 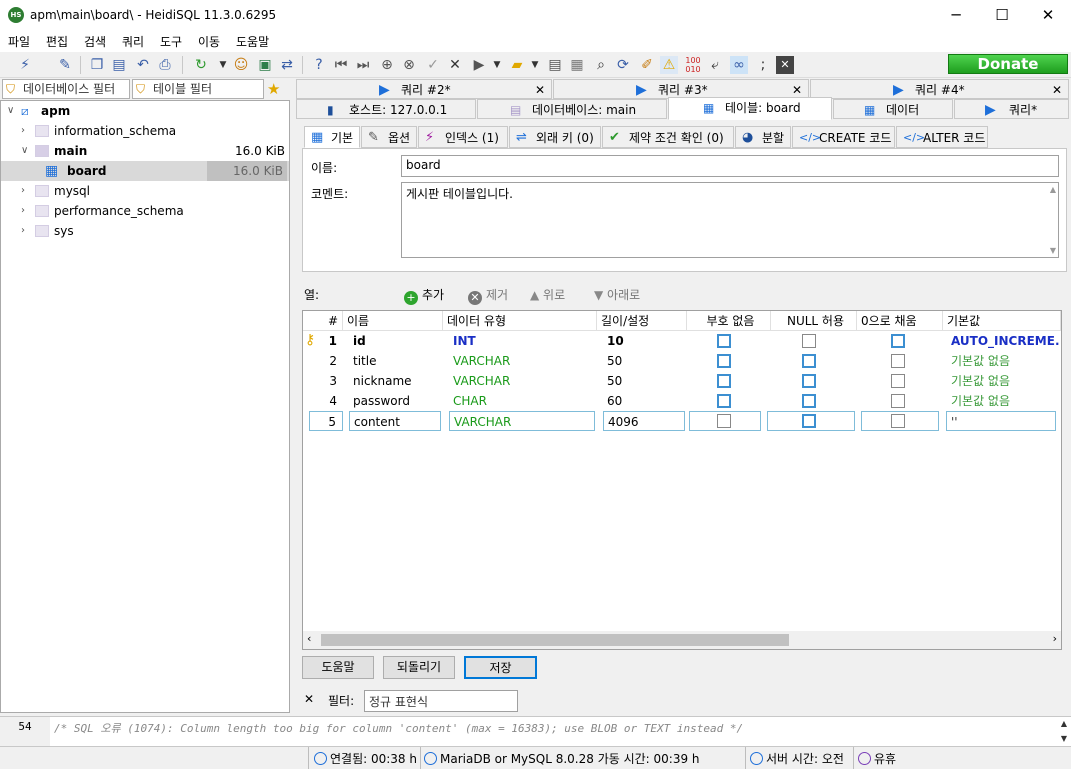 I want to click on refresh-icon: ↻, so click(x=201, y=65).